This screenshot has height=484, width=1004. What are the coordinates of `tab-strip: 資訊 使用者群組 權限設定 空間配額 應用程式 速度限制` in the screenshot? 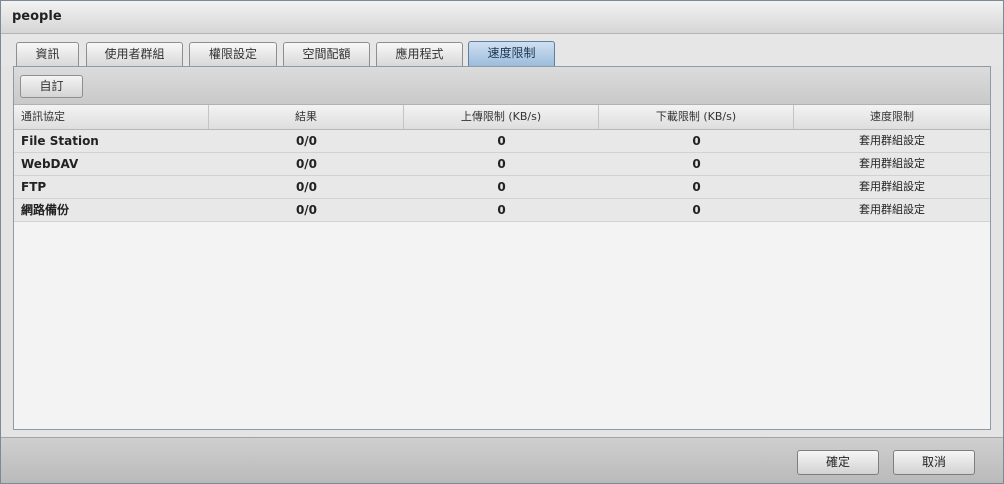 It's located at (502, 50).